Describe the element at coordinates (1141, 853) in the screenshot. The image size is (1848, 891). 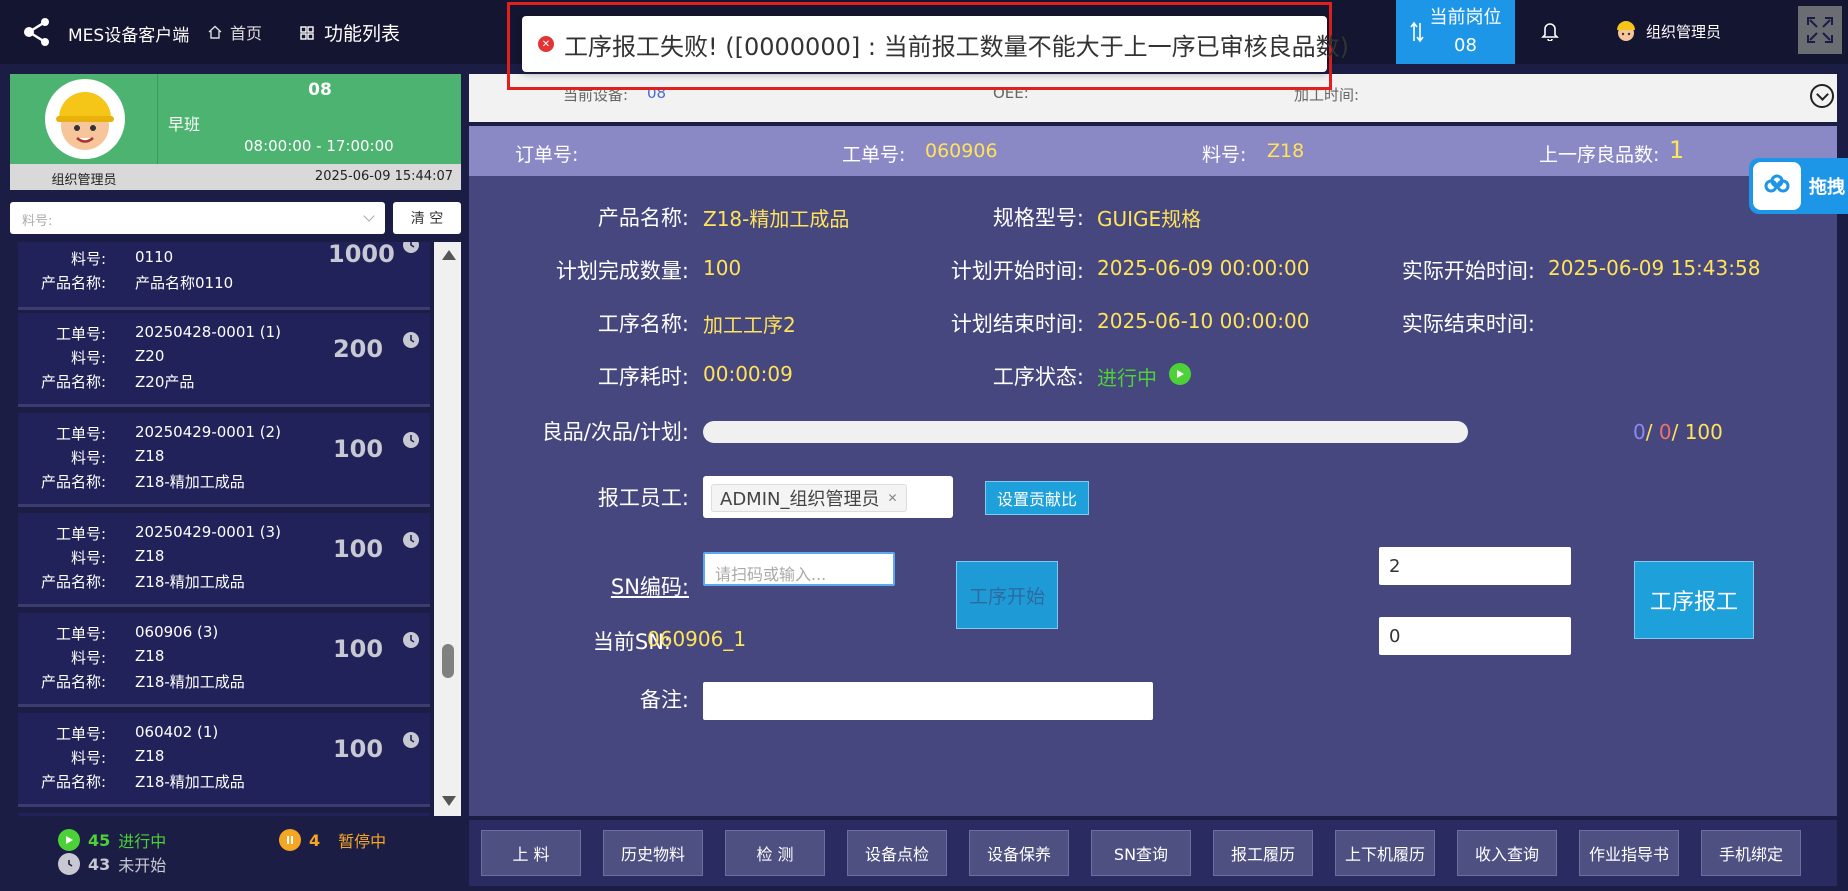
I see `toolbar-sn-query-button: SN查询` at that location.